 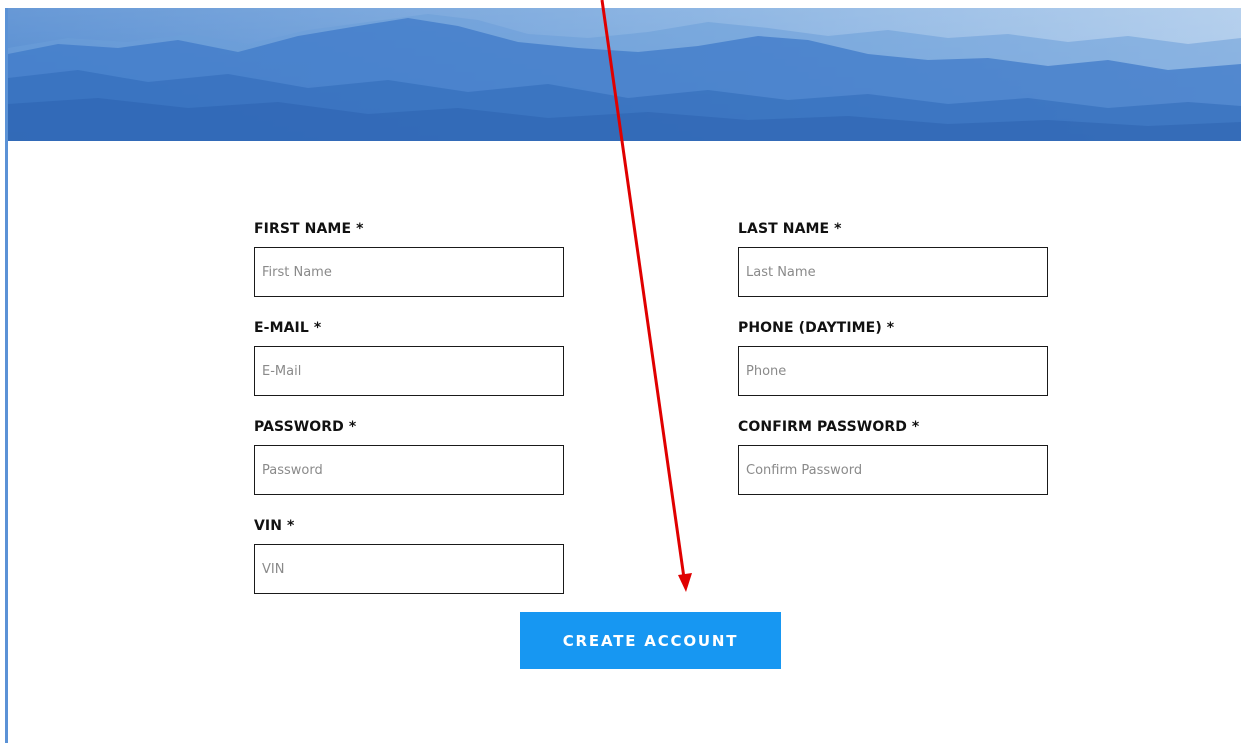 I want to click on phone-input, so click(x=893, y=371).